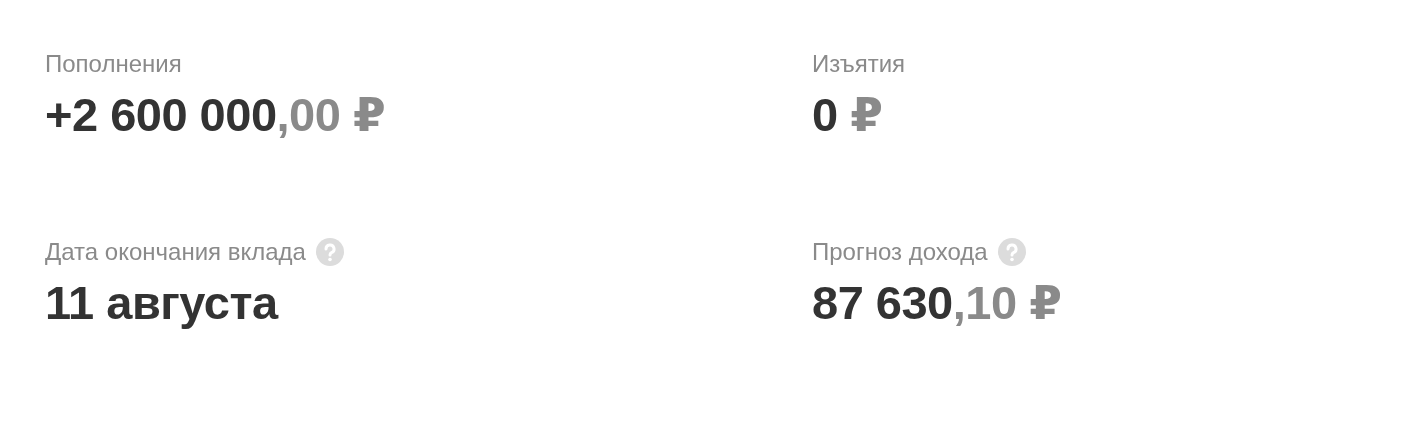 The image size is (1406, 444). What do you see at coordinates (113, 64) in the screenshot?
I see `stat-label: Пополнения` at bounding box center [113, 64].